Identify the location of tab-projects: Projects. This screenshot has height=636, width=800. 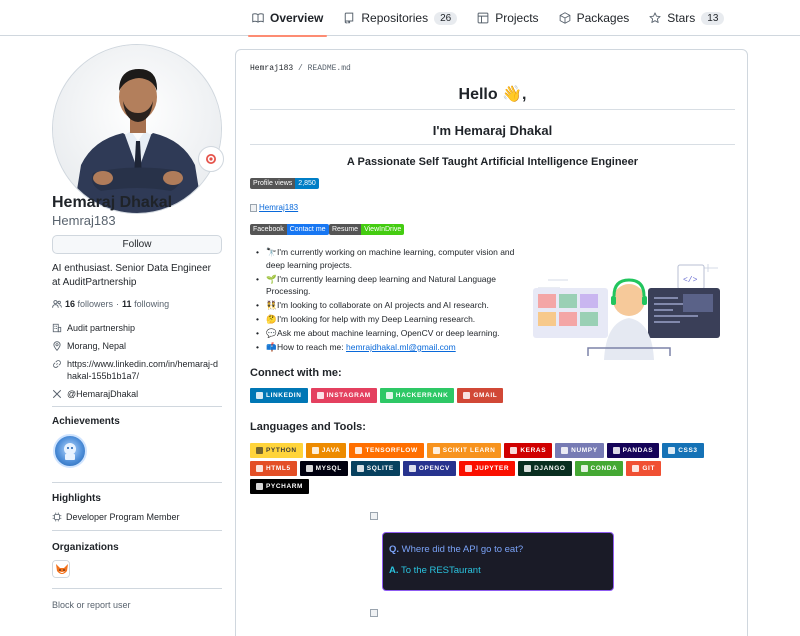
(507, 18).